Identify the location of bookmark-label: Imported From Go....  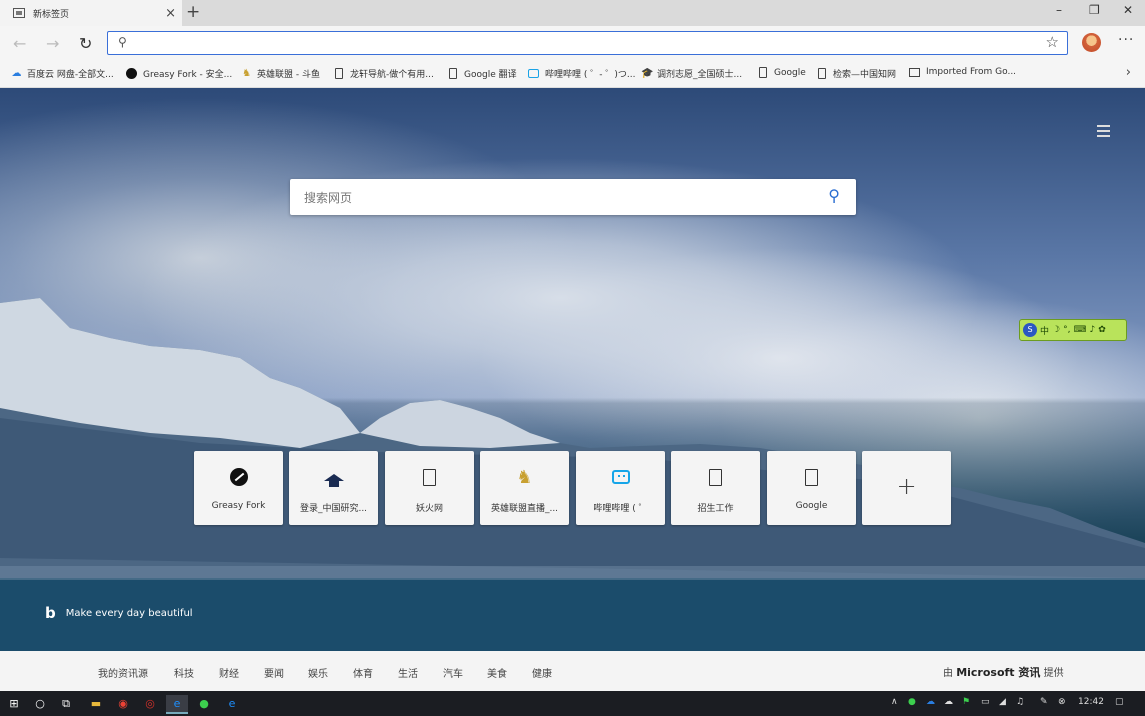
(971, 72).